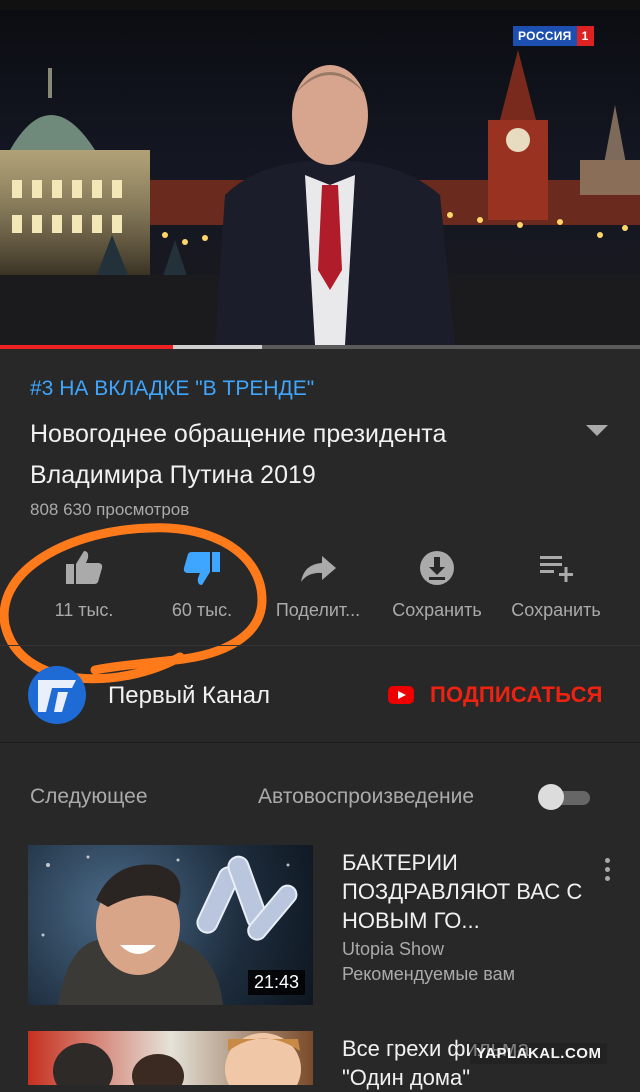  What do you see at coordinates (189, 696) in the screenshot?
I see `channel-name: Первый Канал` at bounding box center [189, 696].